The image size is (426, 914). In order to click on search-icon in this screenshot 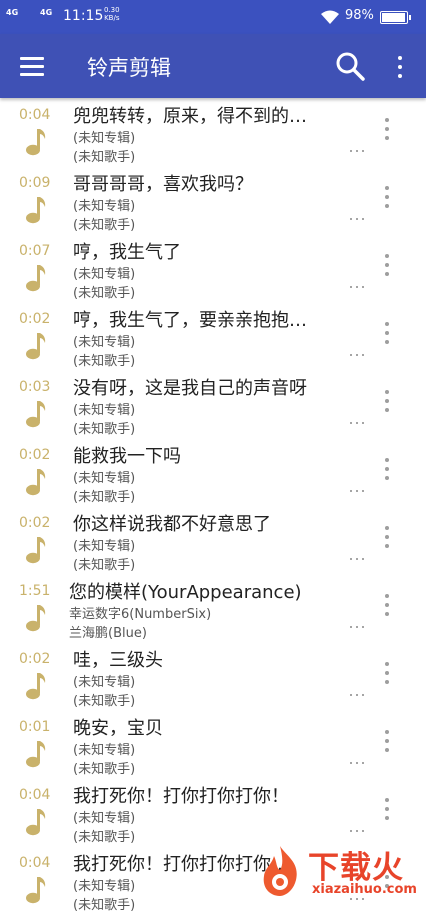, I will do `click(350, 66)`.